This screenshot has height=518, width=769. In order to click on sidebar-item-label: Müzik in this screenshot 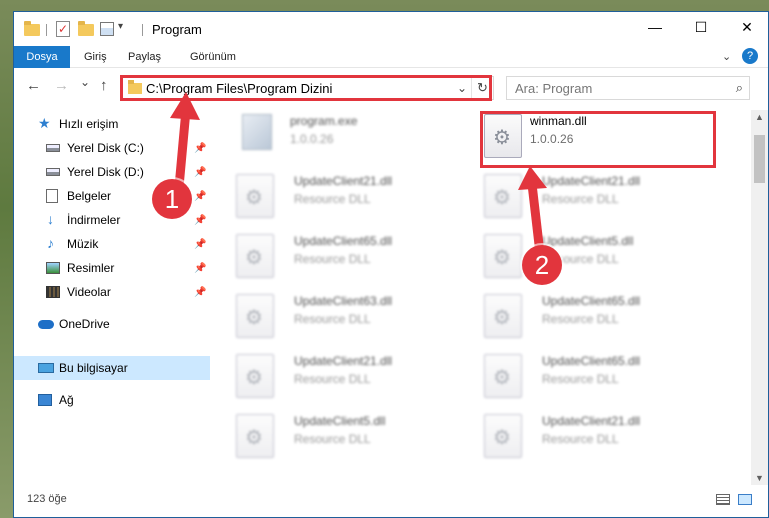, I will do `click(83, 244)`.